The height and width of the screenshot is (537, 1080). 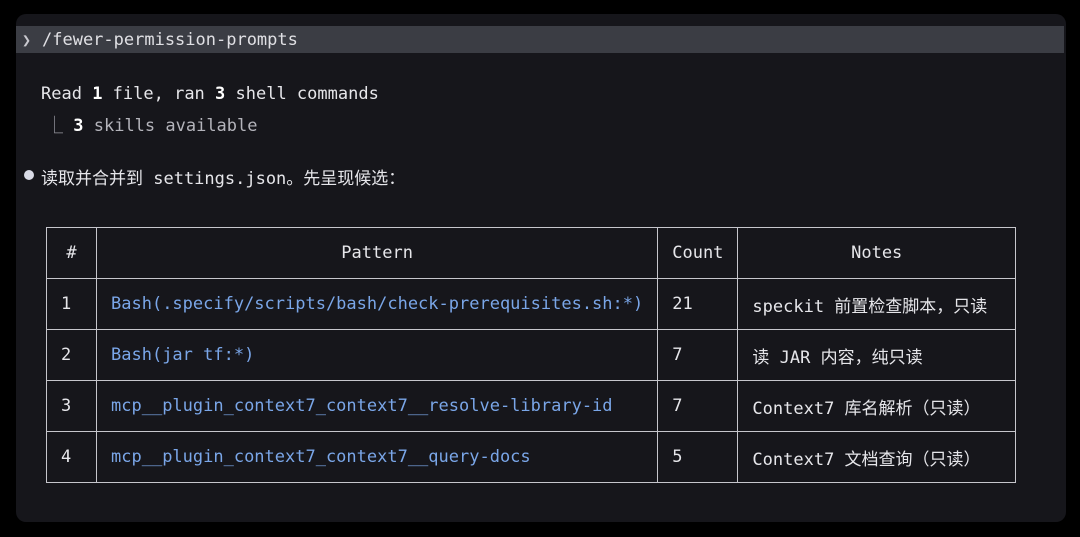 I want to click on skills-count: 3, so click(x=78, y=126).